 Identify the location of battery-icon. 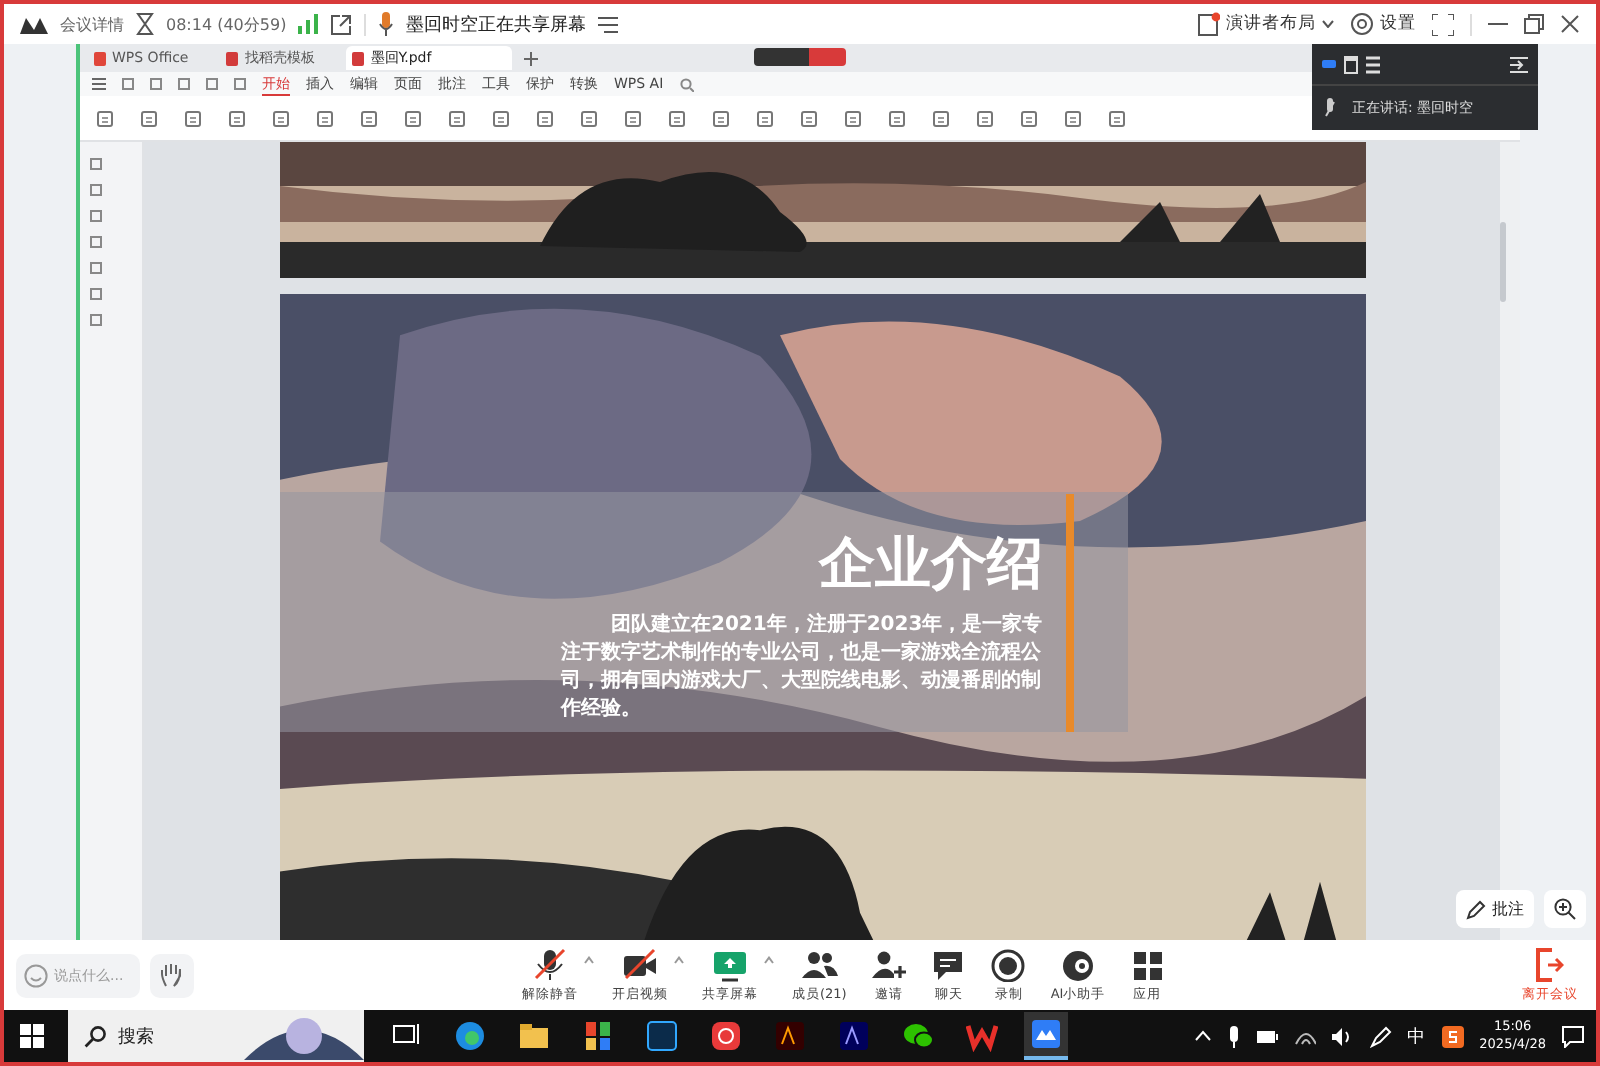
(1266, 1036).